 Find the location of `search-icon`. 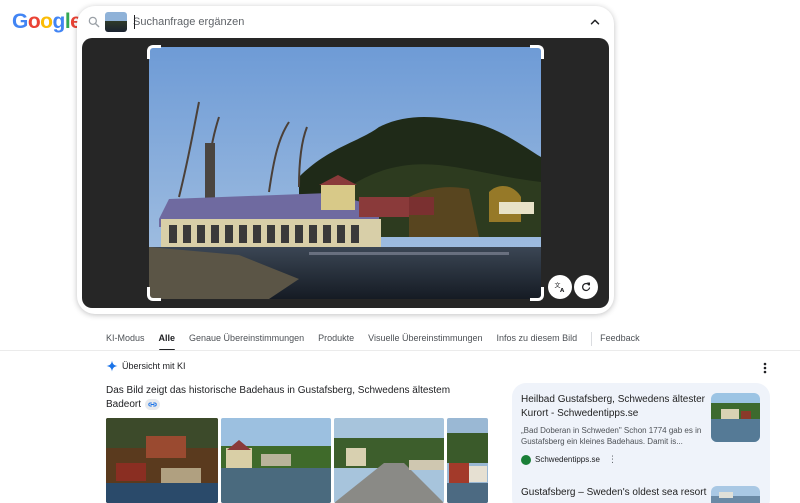

search-icon is located at coordinates (94, 22).